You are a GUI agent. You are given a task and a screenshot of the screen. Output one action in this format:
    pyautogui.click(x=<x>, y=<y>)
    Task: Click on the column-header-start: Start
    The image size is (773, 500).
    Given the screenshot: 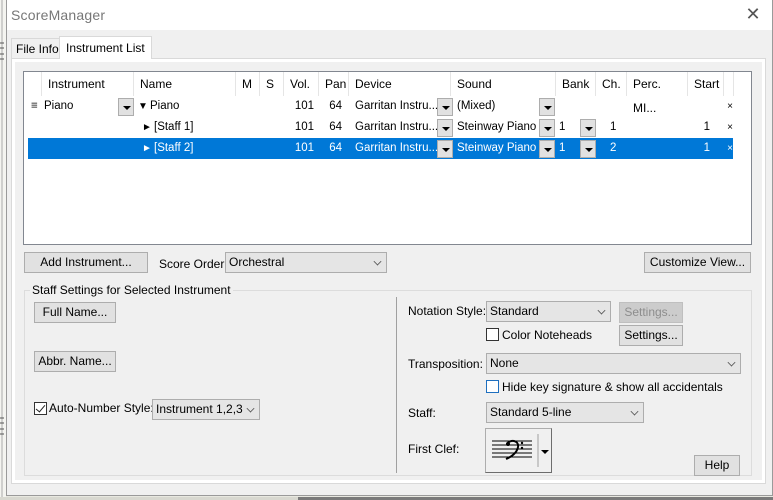 What is the action you would take?
    pyautogui.click(x=706, y=84)
    